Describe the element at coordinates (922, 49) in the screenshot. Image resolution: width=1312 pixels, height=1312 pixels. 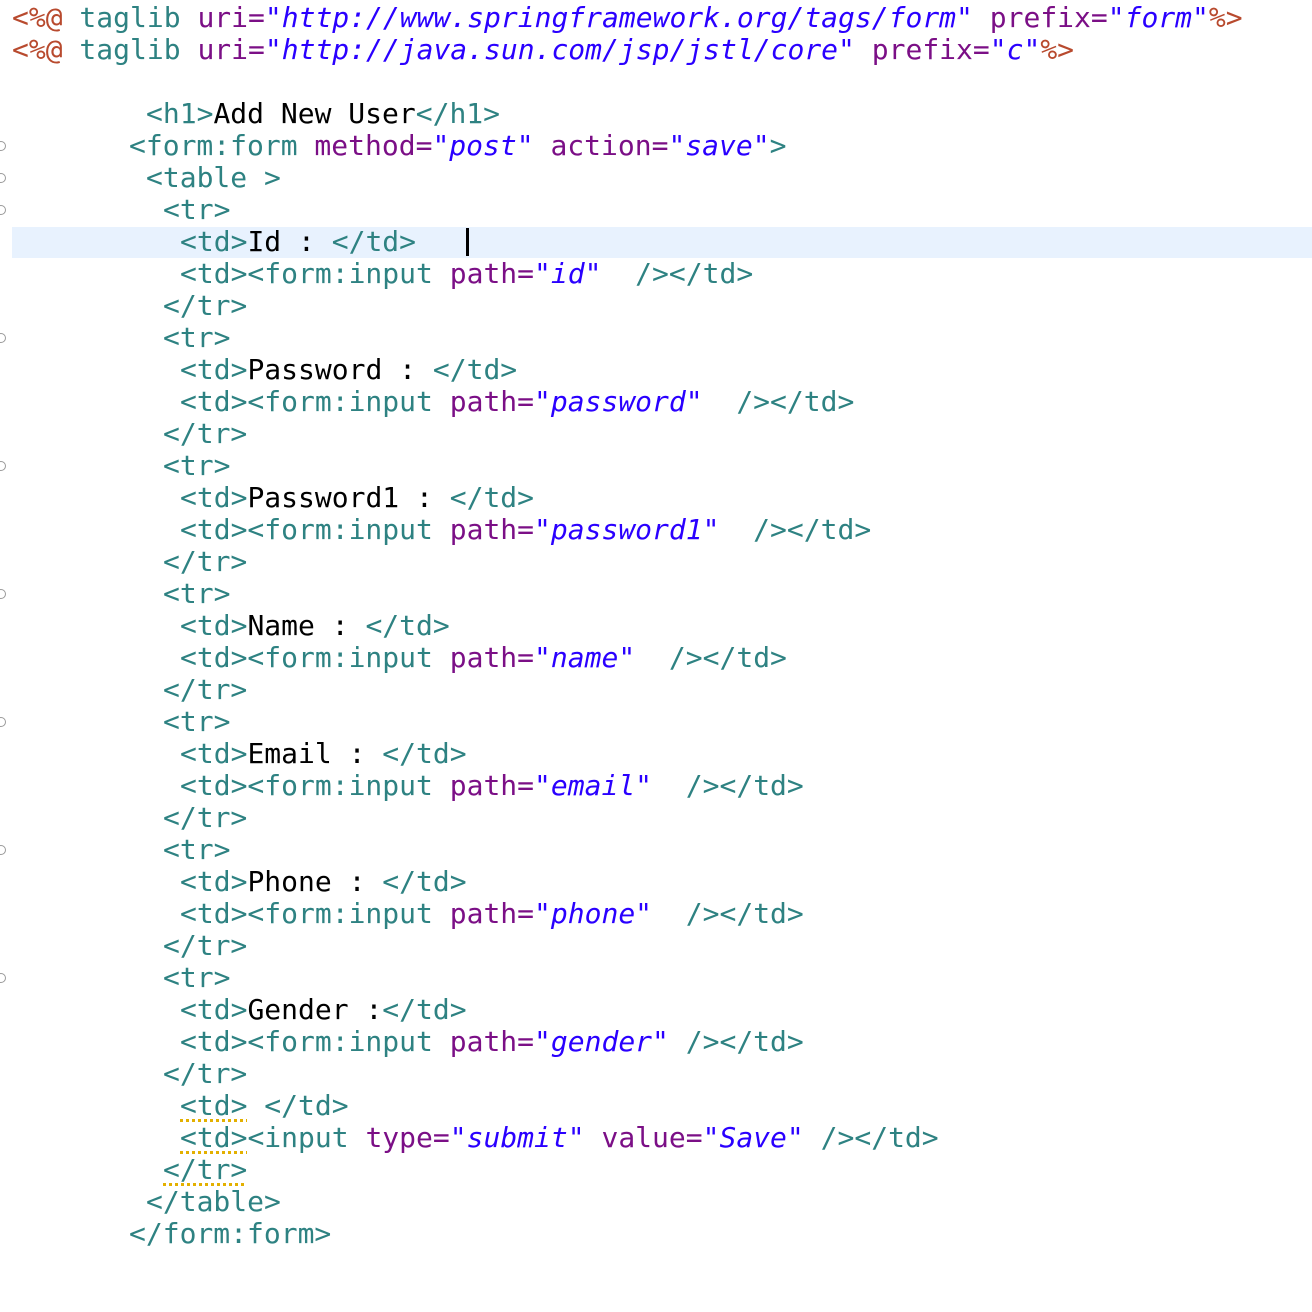
I see `attr-name: prefix=` at that location.